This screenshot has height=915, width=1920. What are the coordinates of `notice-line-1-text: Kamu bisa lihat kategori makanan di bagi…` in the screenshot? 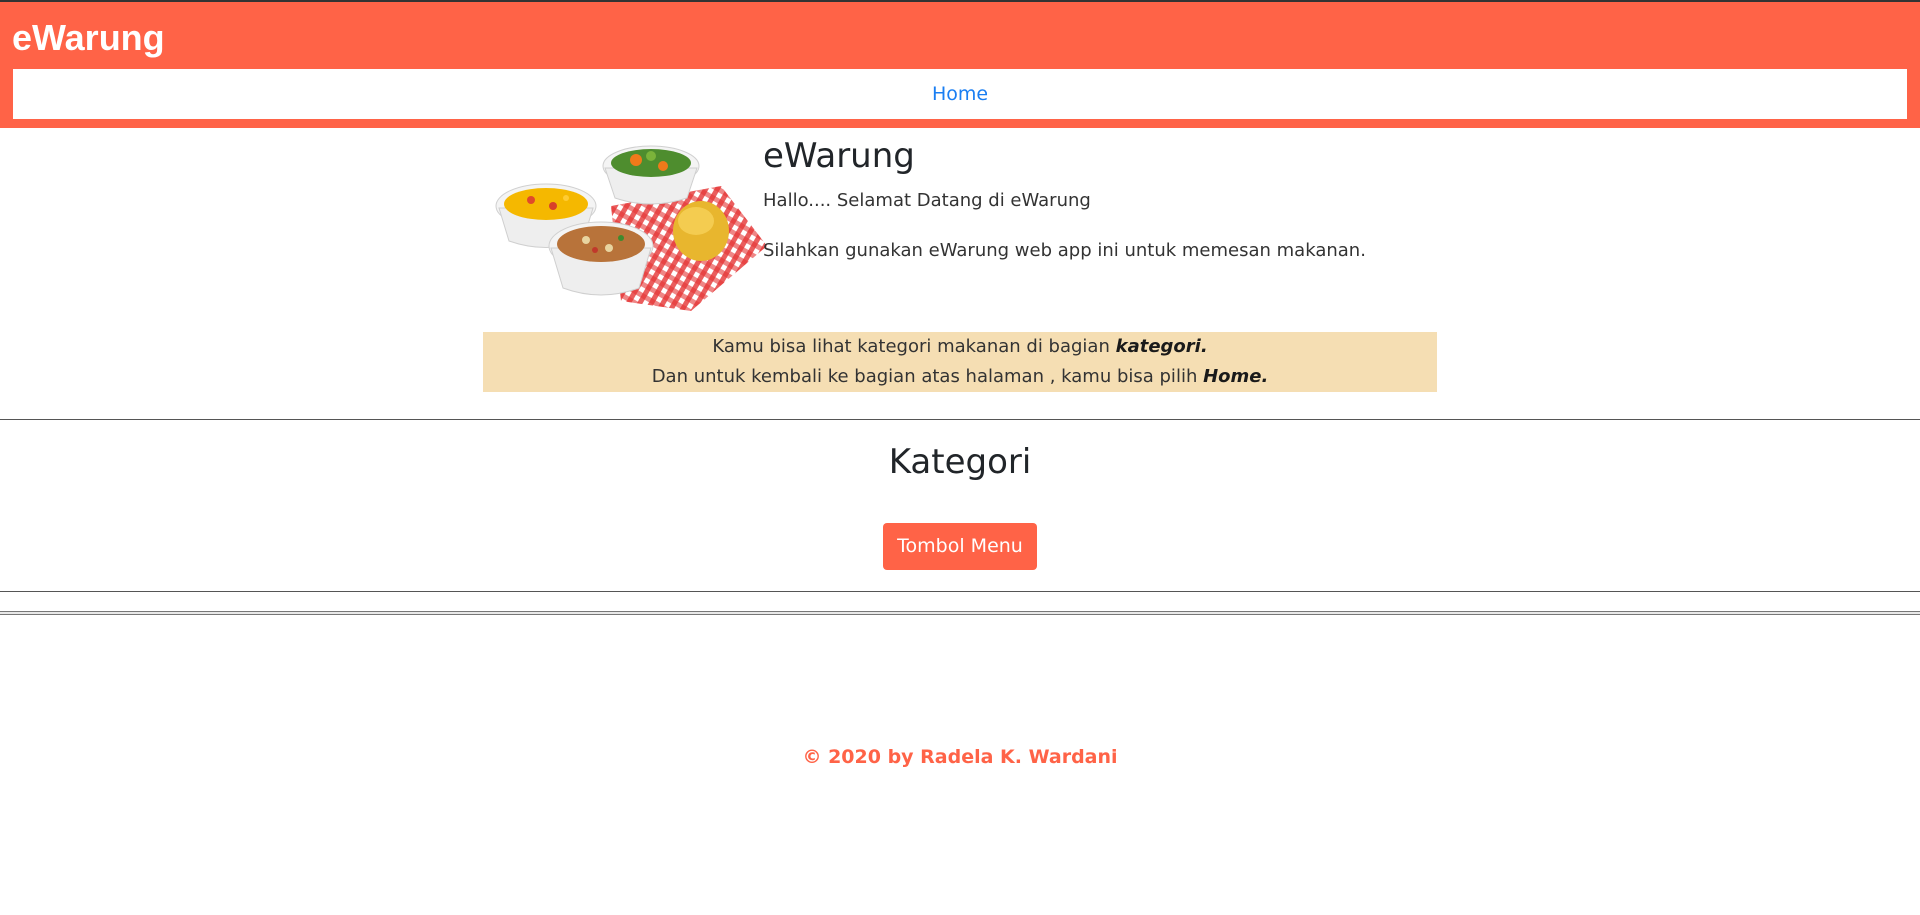 It's located at (914, 346).